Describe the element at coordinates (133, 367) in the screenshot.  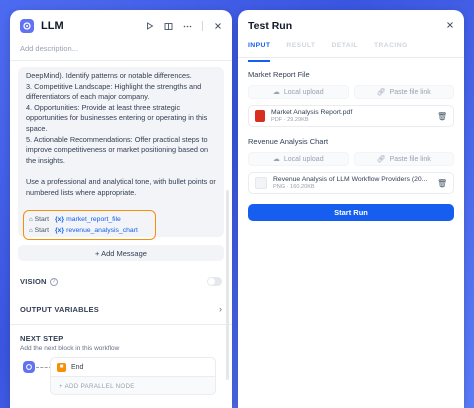
I see `end-node: ■ End` at that location.